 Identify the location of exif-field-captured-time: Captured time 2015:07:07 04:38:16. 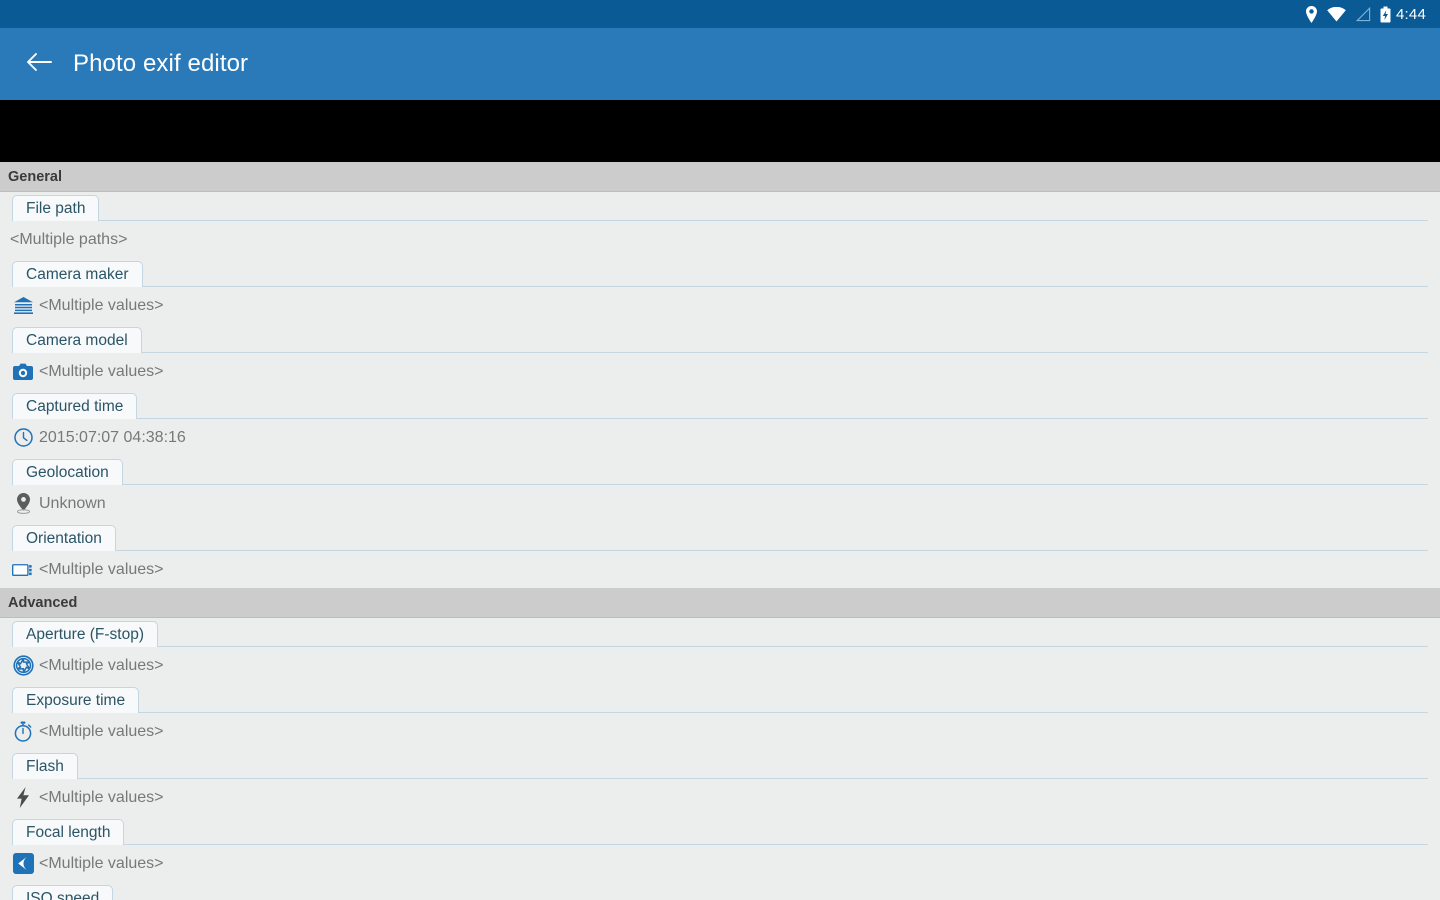
(720, 423).